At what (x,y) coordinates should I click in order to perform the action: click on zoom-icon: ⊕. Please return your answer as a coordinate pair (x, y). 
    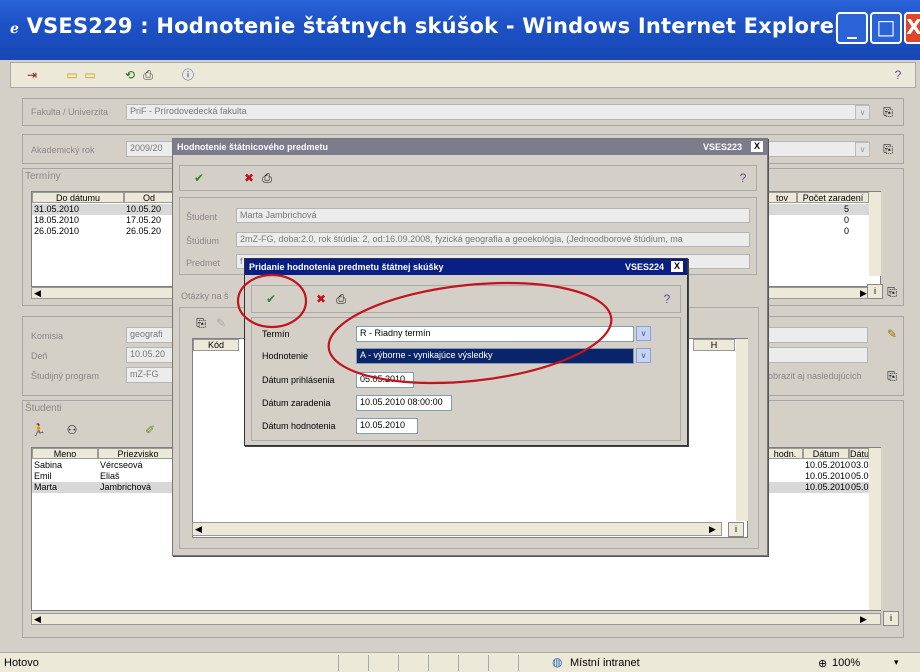
    Looking at the image, I should click on (822, 663).